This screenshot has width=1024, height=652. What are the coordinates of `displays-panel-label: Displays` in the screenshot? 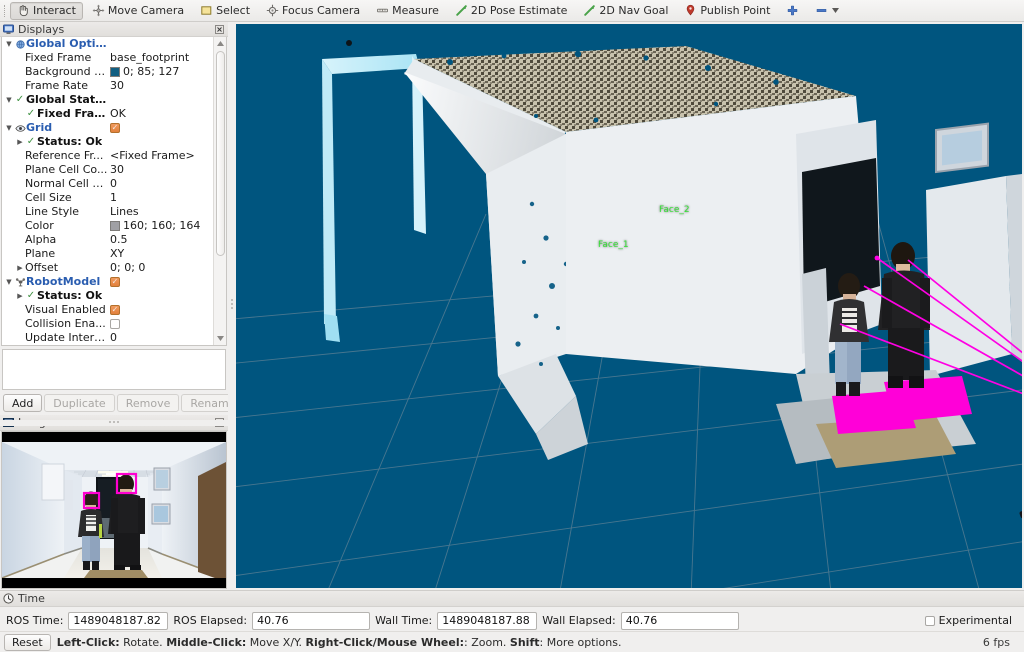 It's located at (41, 29).